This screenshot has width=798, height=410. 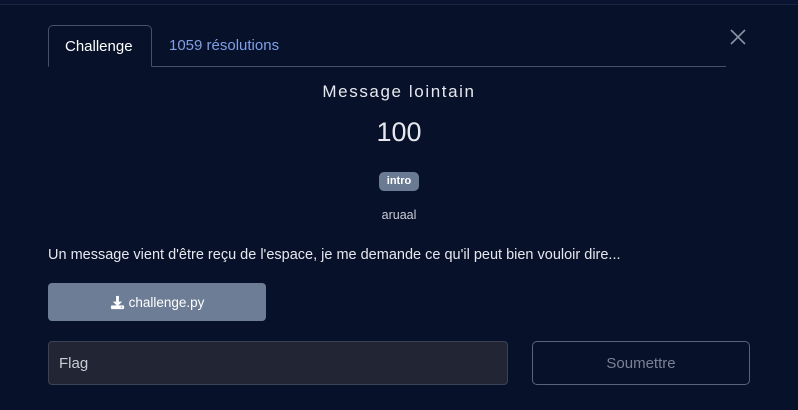 I want to click on tab-challenge: Challenge, so click(x=100, y=46).